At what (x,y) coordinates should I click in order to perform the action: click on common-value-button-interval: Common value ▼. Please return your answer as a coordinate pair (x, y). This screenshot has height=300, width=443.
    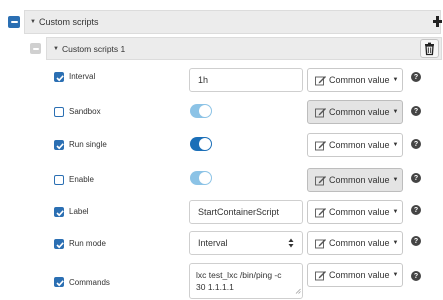
    Looking at the image, I should click on (355, 80).